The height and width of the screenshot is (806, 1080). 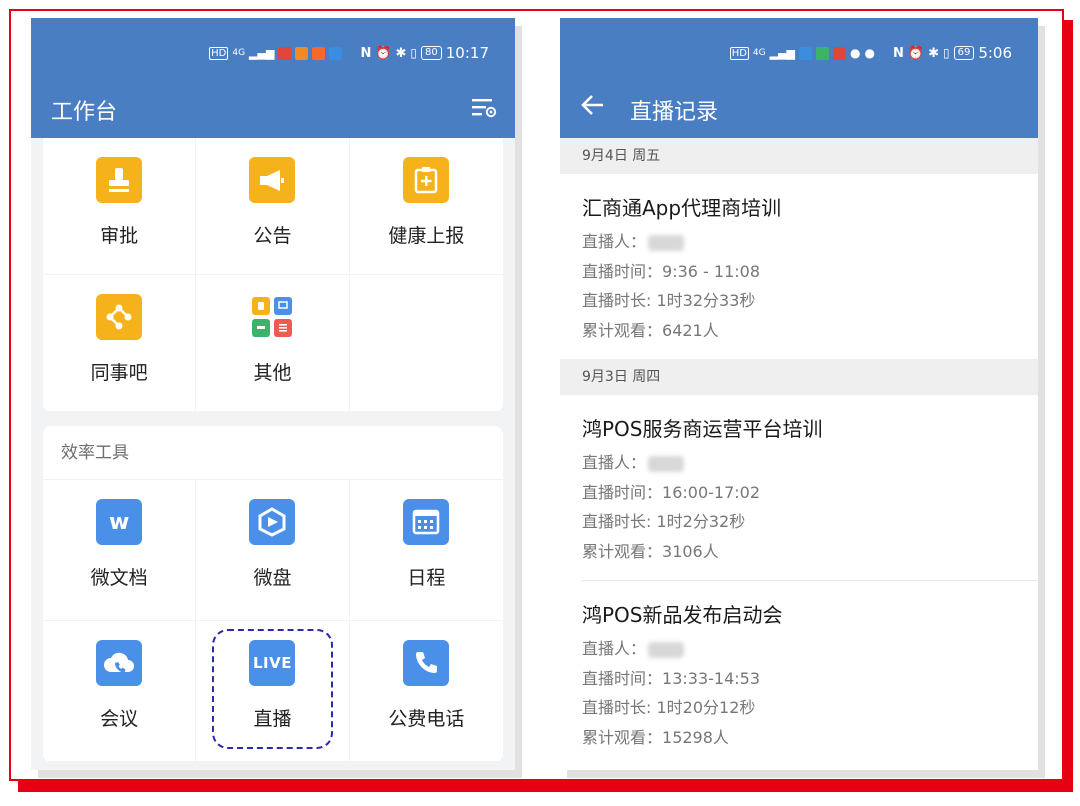 I want to click on record-views: 累计观看：6421人, so click(x=650, y=330).